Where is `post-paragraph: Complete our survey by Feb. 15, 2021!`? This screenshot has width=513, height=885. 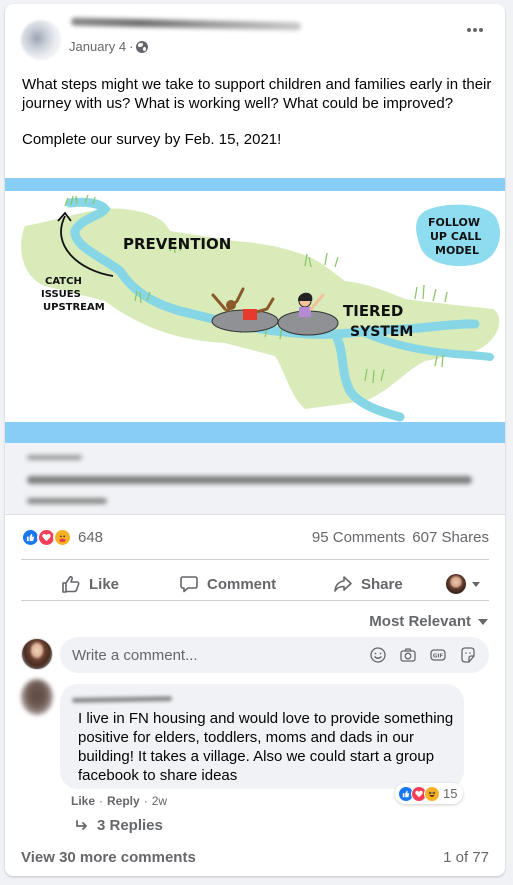 post-paragraph: Complete our survey by Feb. 15, 2021! is located at coordinates (152, 139).